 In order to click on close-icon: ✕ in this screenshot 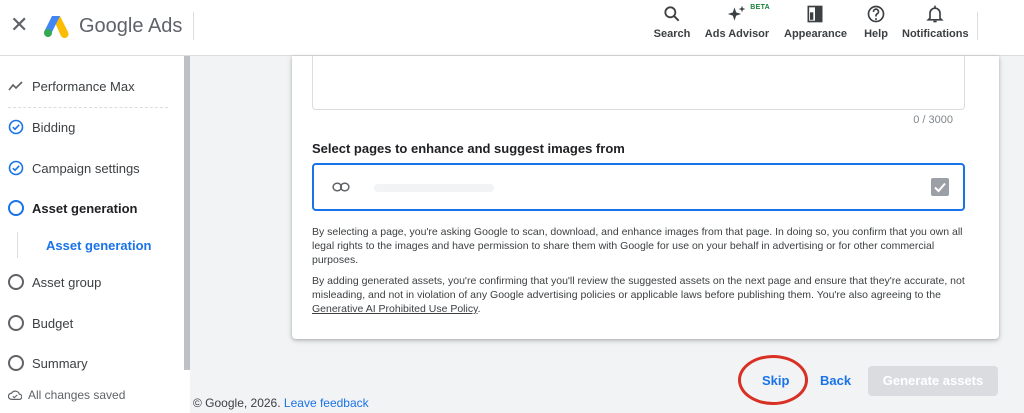, I will do `click(19, 25)`.